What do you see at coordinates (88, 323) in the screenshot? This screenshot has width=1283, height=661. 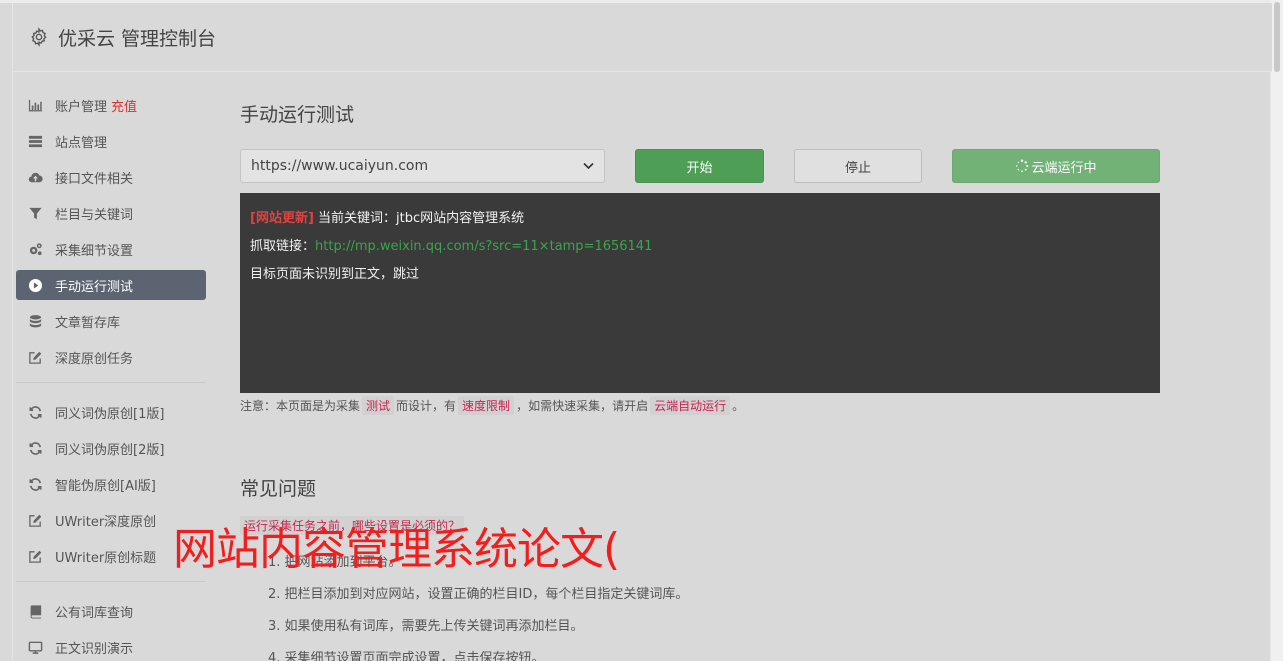 I see `sidebar-item-label: 文章暂存库` at bounding box center [88, 323].